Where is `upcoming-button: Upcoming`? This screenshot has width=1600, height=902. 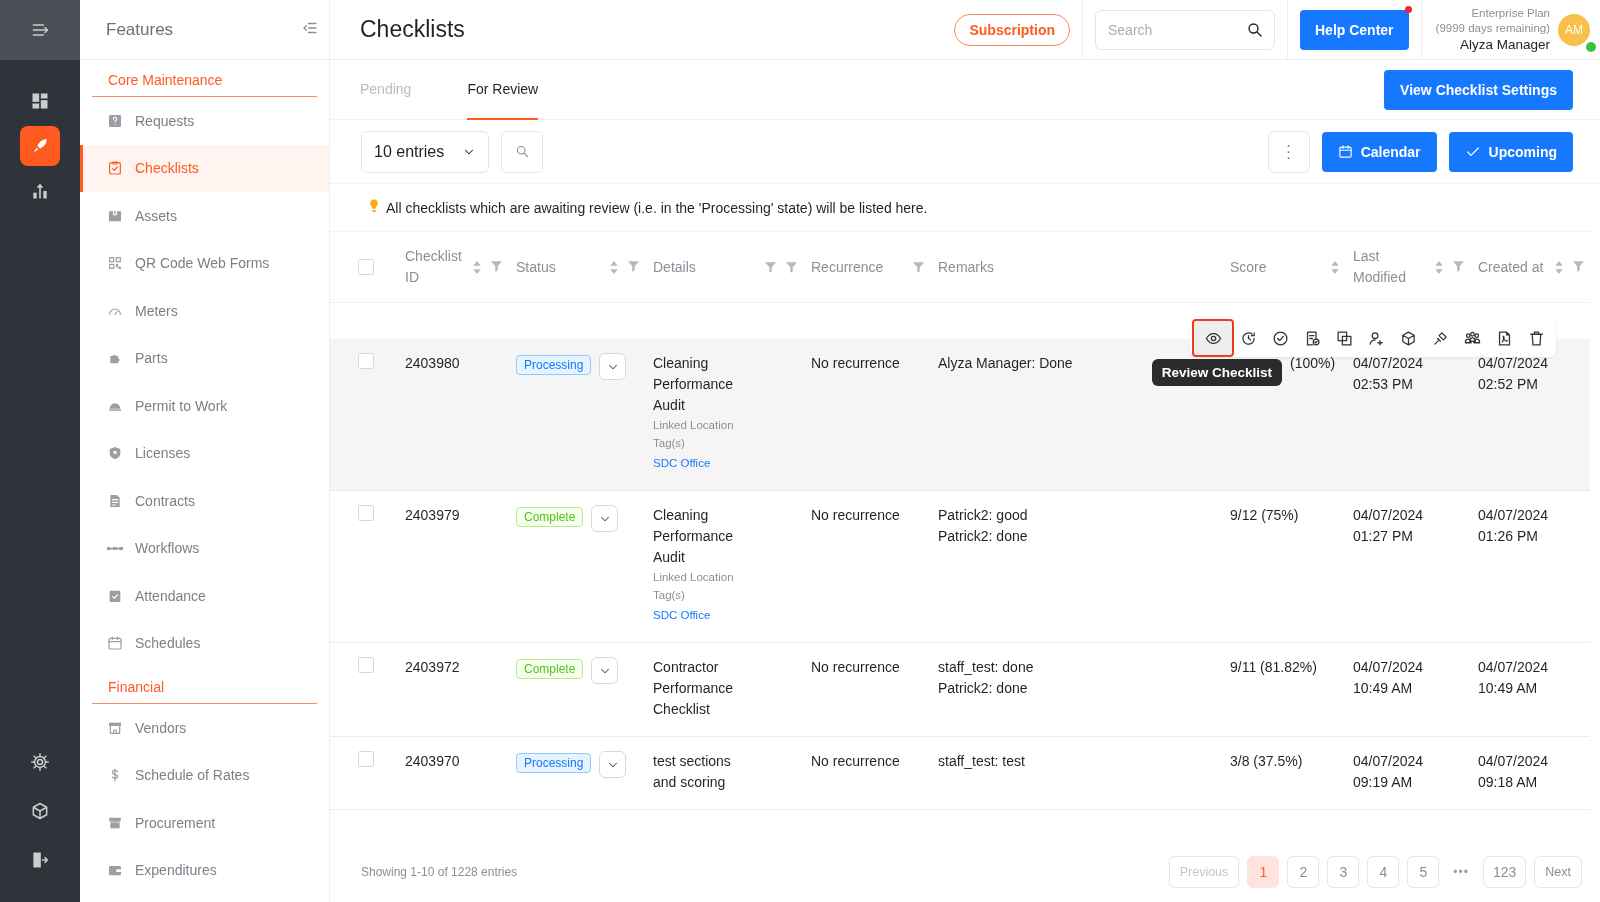 upcoming-button: Upcoming is located at coordinates (1510, 151).